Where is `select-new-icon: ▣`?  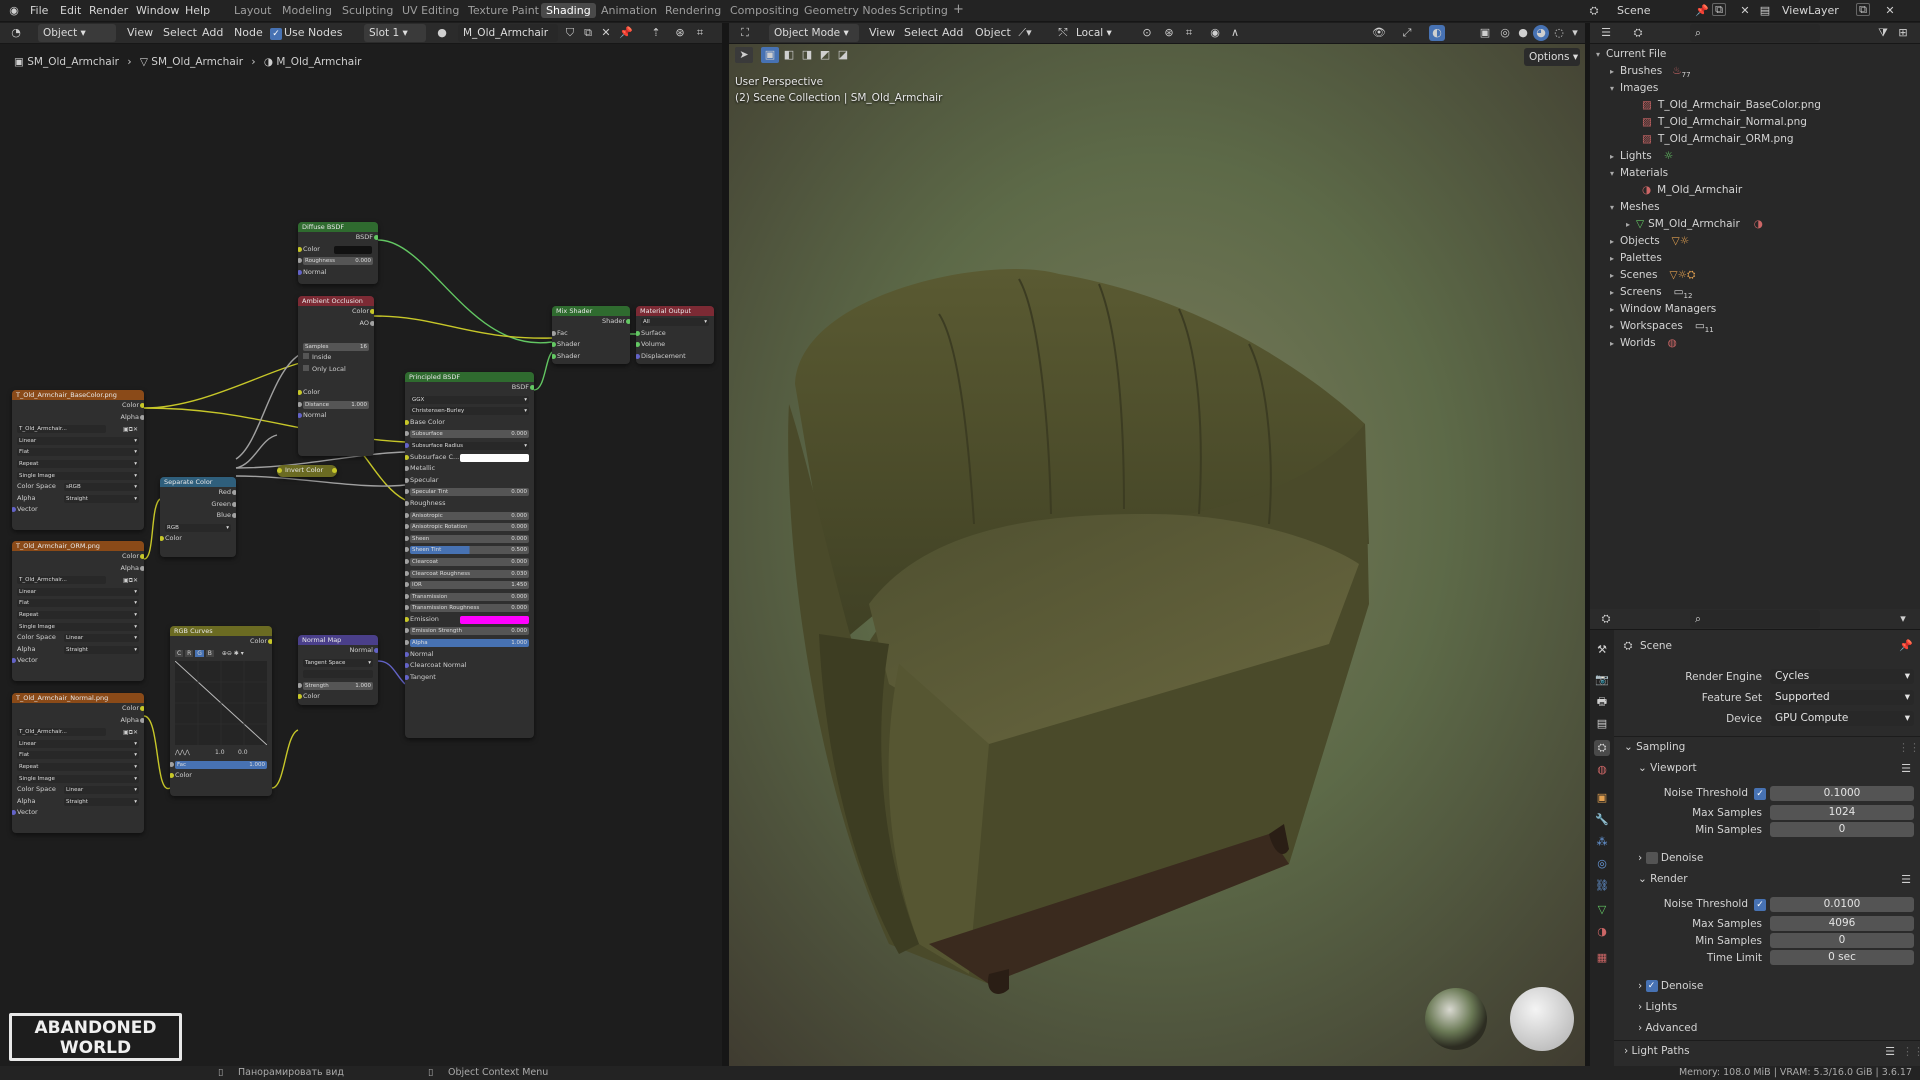
select-new-icon: ▣ is located at coordinates (770, 55).